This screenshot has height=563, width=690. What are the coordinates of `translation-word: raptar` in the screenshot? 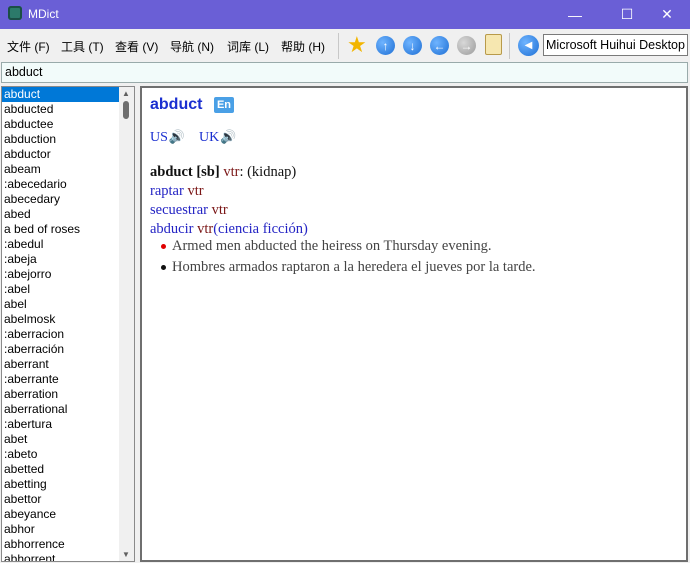 It's located at (167, 191).